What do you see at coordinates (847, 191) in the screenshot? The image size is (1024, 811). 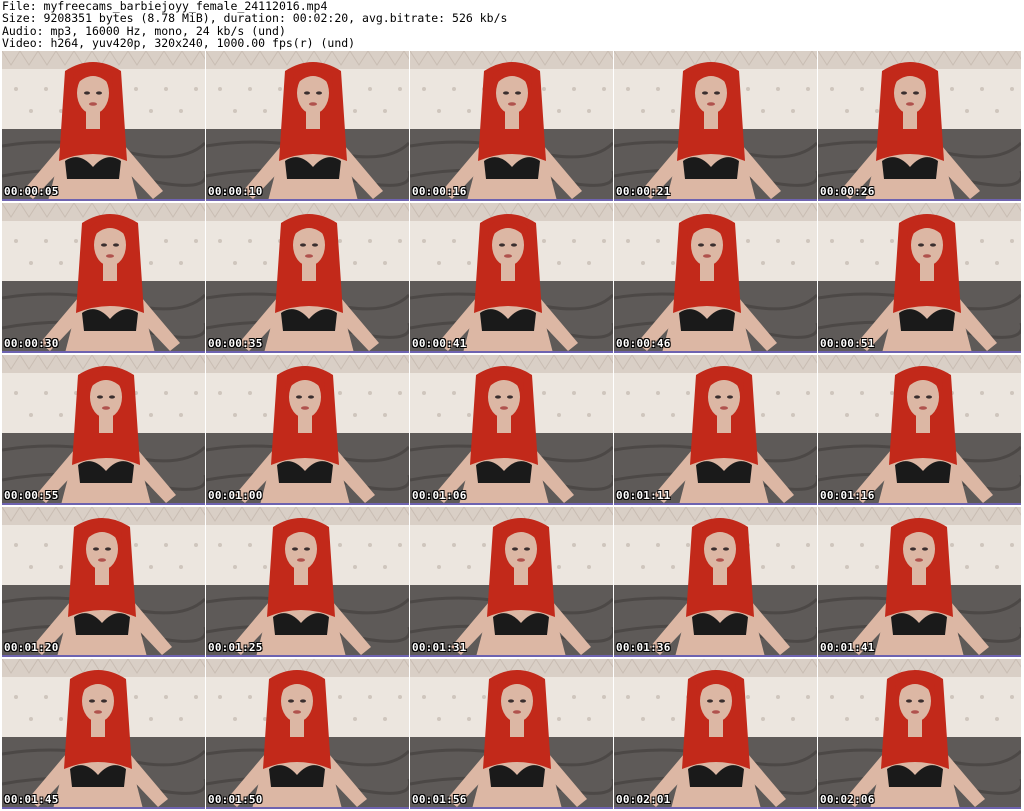 I see `thumbnail-timestamp: 00:00:26` at bounding box center [847, 191].